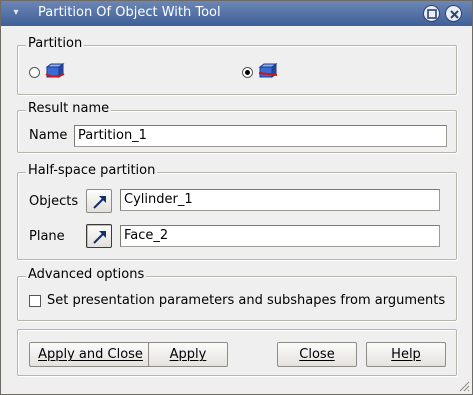 This screenshot has width=473, height=395. Describe the element at coordinates (236, 13) in the screenshot. I see `title-bar: ▾ Partition Of Object With Tool` at that location.